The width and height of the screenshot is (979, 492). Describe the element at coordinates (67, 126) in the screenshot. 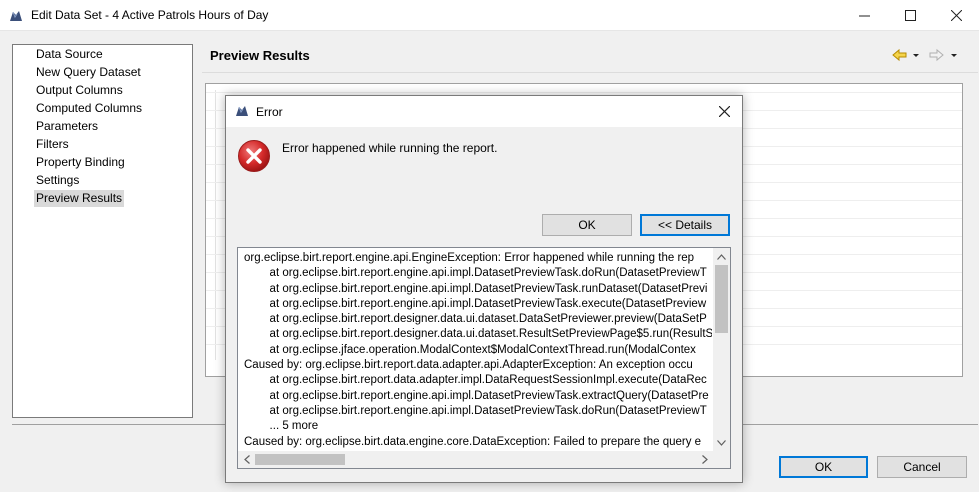

I see `nav-item-parameters: Parameters` at that location.